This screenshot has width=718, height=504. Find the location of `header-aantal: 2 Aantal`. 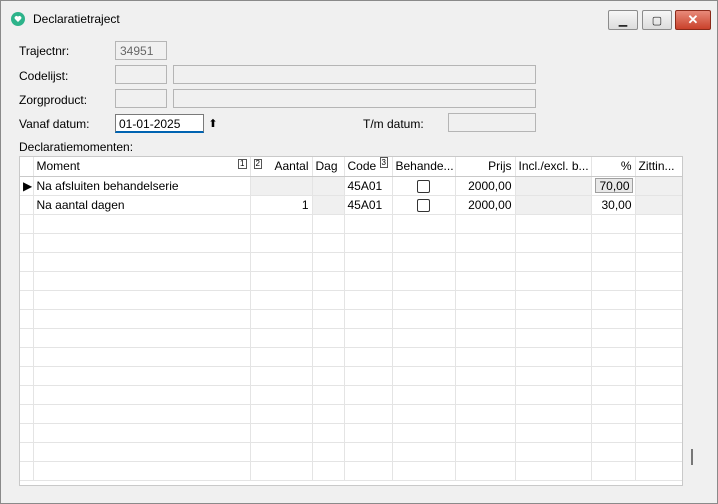

header-aantal: 2 Aantal is located at coordinates (281, 167).